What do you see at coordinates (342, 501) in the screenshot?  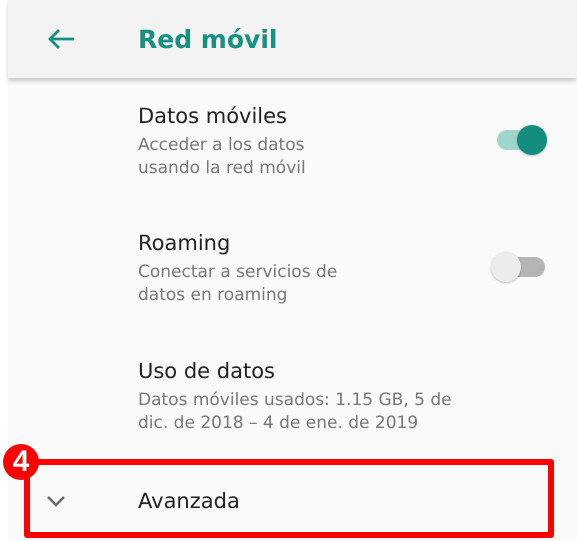 I see `setting-title: Avanzada` at bounding box center [342, 501].